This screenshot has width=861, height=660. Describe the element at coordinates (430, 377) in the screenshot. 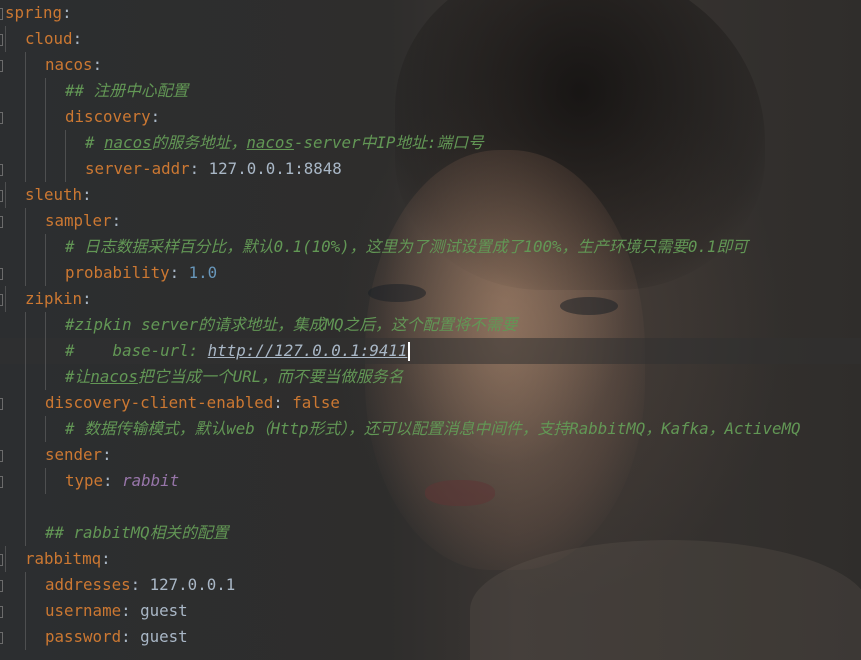

I see `code-line: #让nacos把它当成一个URL，而不要当做服务名` at that location.